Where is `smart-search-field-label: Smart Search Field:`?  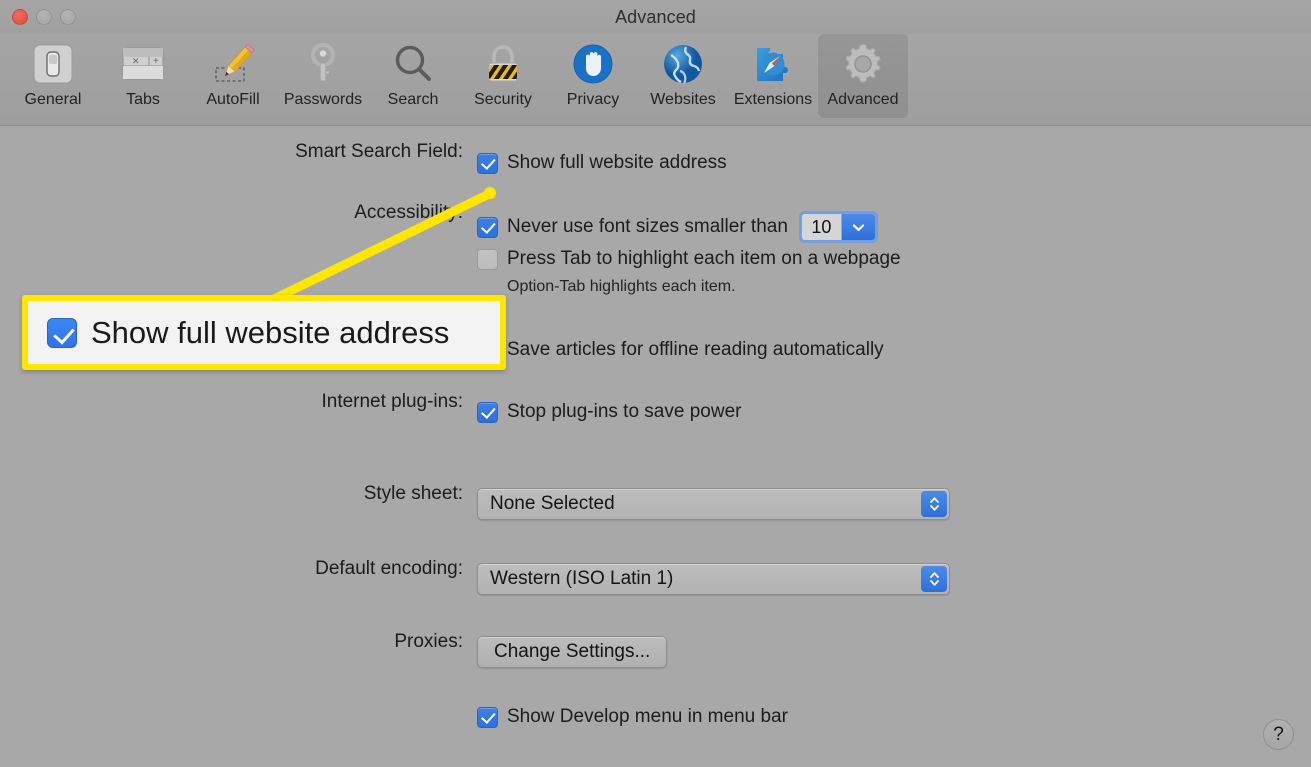
smart-search-field-label: Smart Search Field: is located at coordinates (379, 151).